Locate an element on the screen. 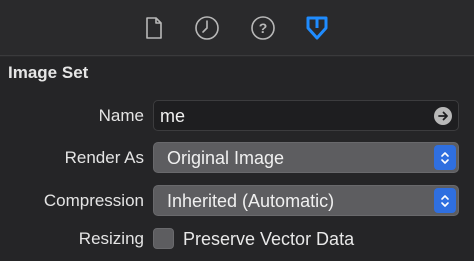 This screenshot has height=261, width=474. compression-label: Compression is located at coordinates (93, 200).